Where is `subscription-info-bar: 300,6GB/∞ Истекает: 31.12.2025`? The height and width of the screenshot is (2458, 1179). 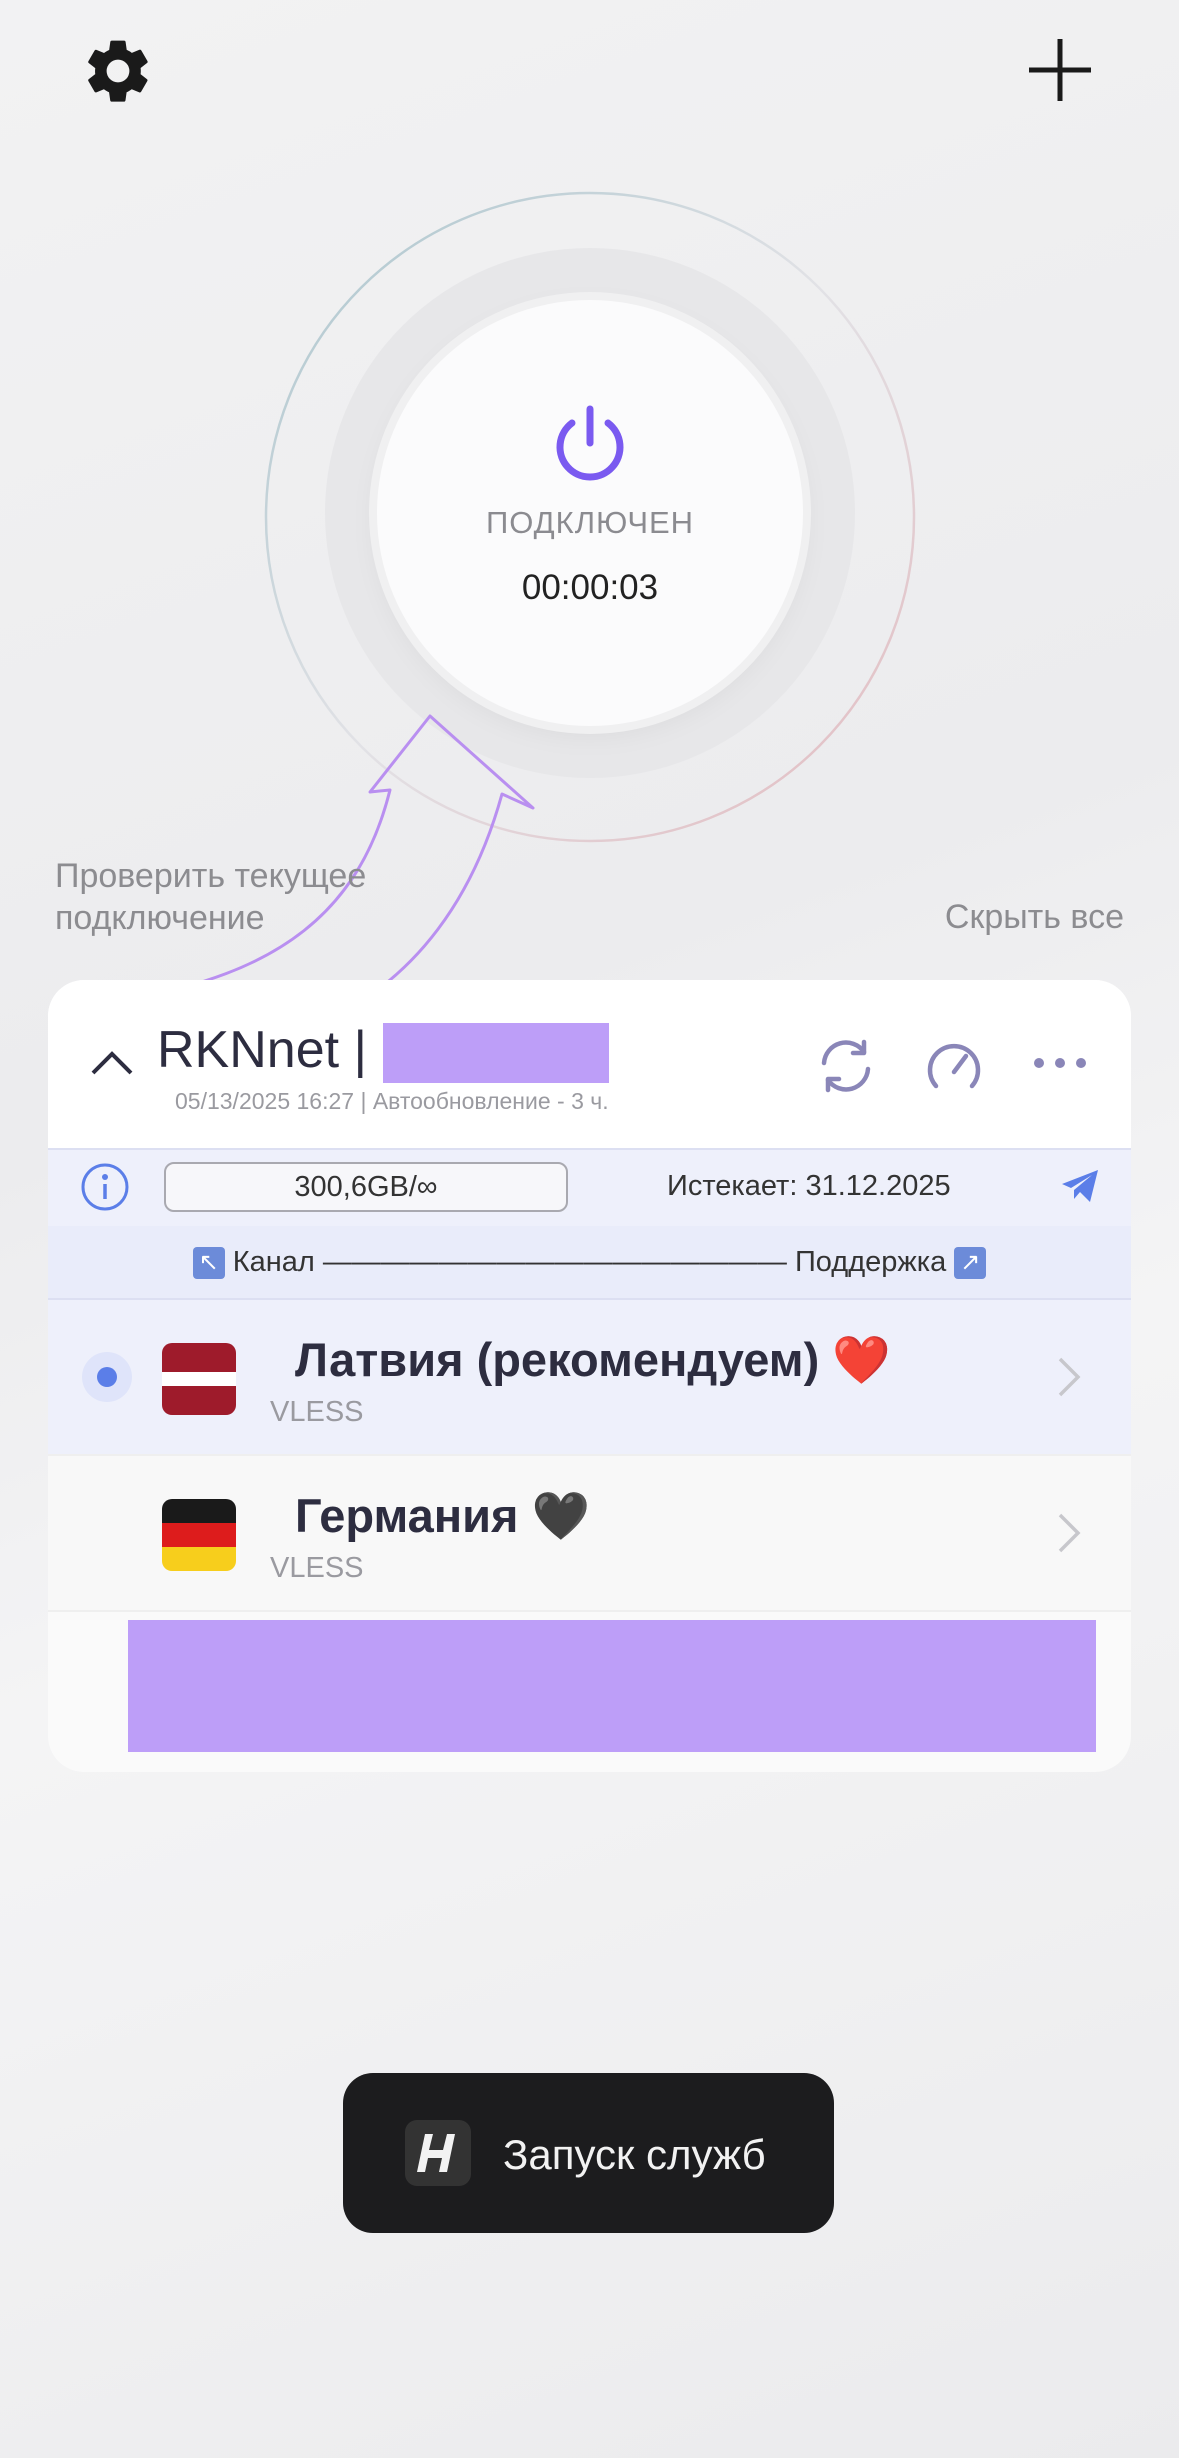
subscription-info-bar: 300,6GB/∞ Истекает: 31.12.2025 is located at coordinates (589, 1188).